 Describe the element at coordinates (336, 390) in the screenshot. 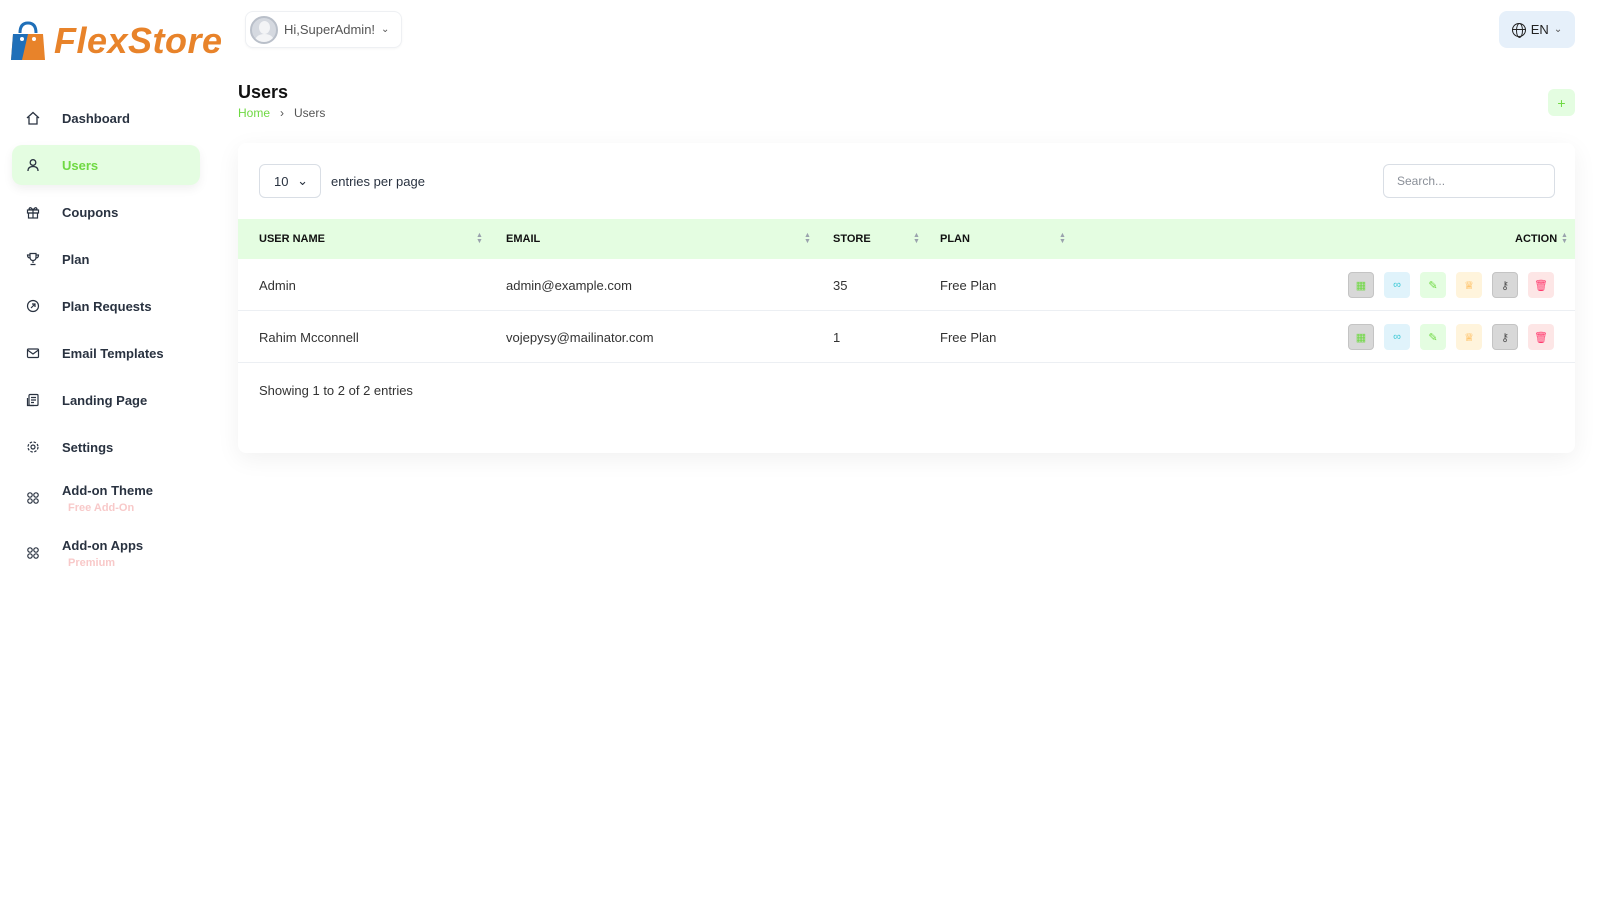

I see `table-info: Showing 1 to 2 of 2 entries` at that location.